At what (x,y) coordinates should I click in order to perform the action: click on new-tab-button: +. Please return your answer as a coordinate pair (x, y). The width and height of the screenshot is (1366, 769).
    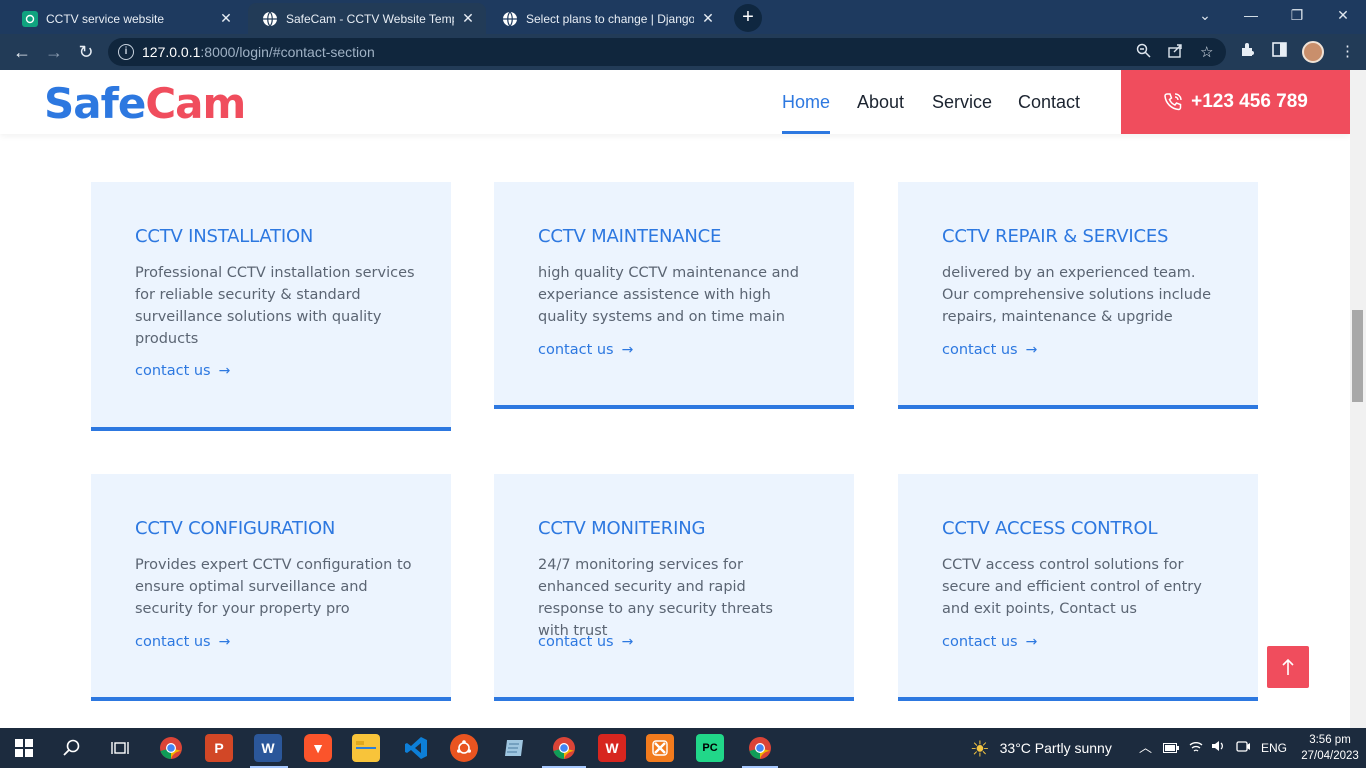
    Looking at the image, I should click on (748, 18).